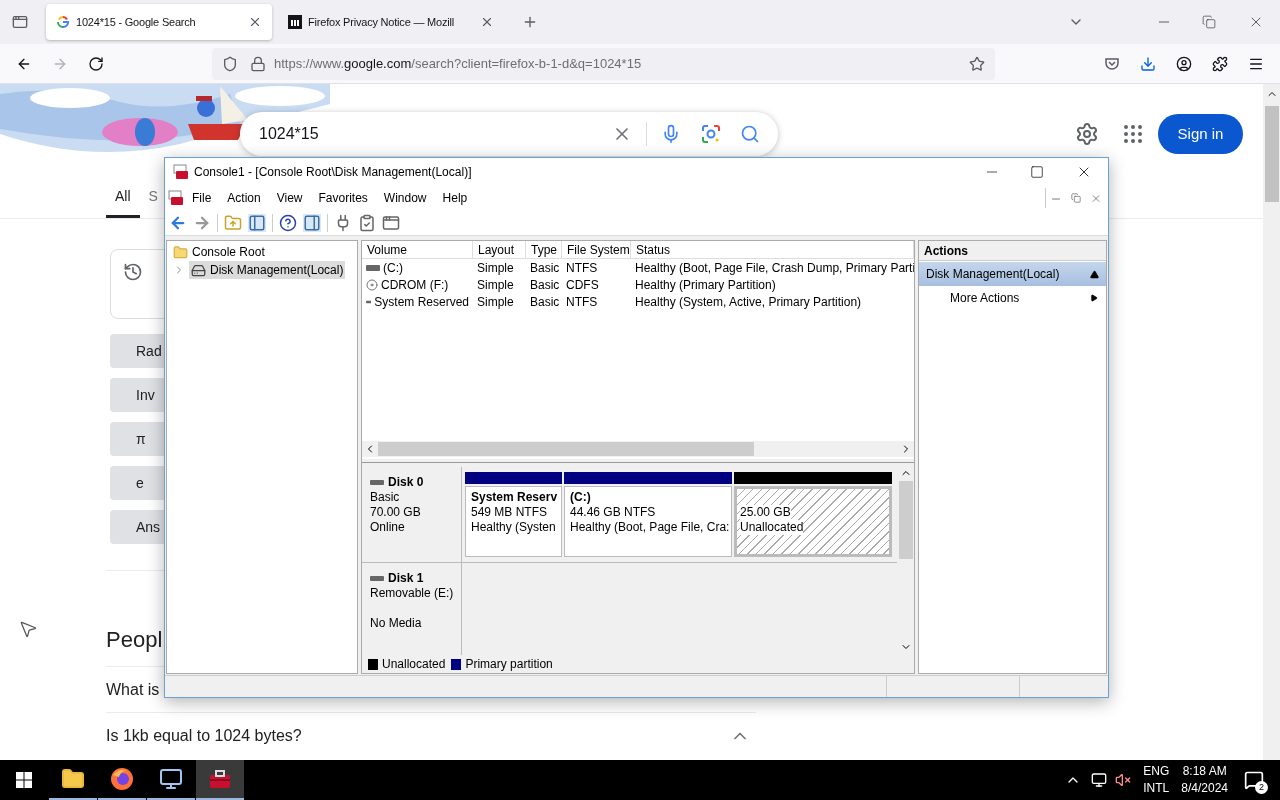 The image size is (1280, 800). I want to click on search-tab: S, so click(153, 200).